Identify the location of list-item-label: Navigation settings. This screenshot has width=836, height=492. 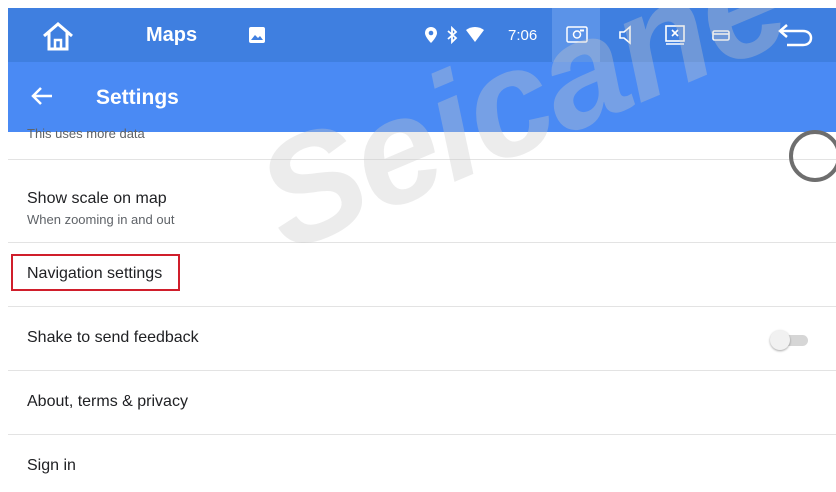
(95, 273).